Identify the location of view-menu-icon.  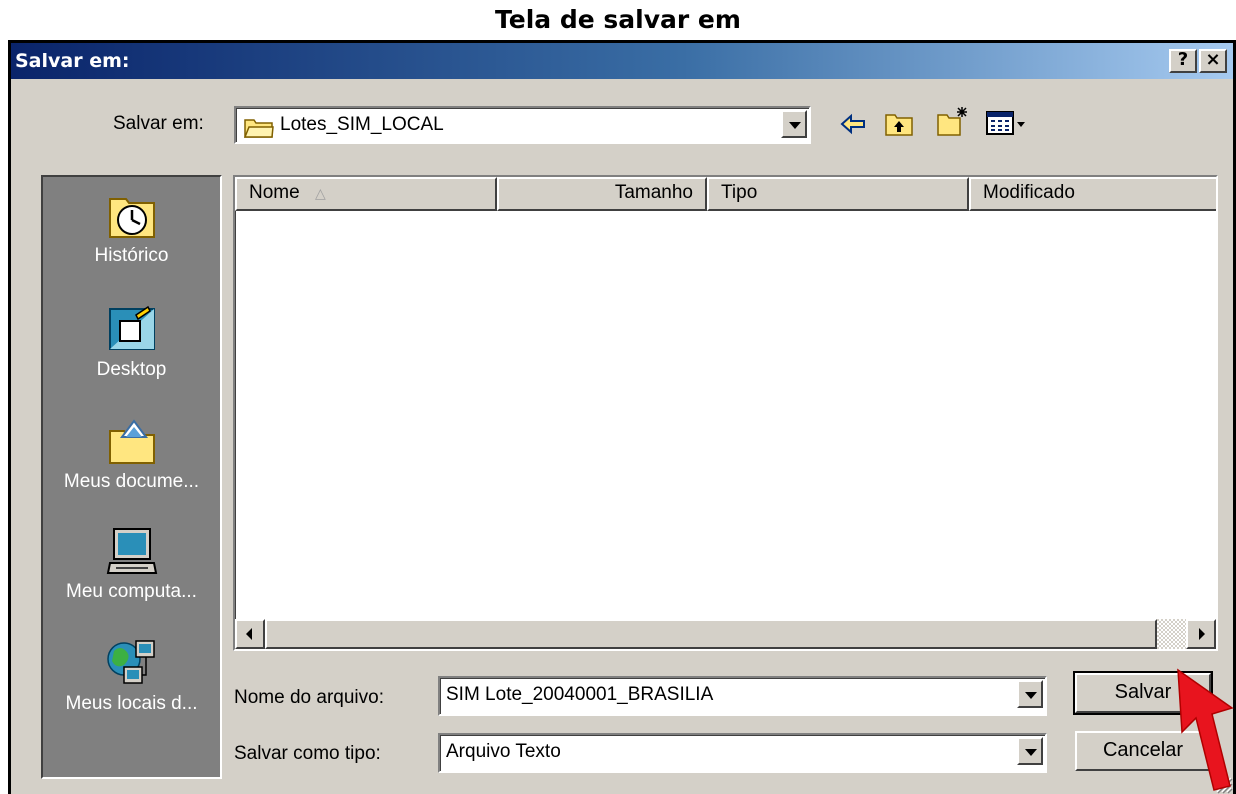
(1006, 124).